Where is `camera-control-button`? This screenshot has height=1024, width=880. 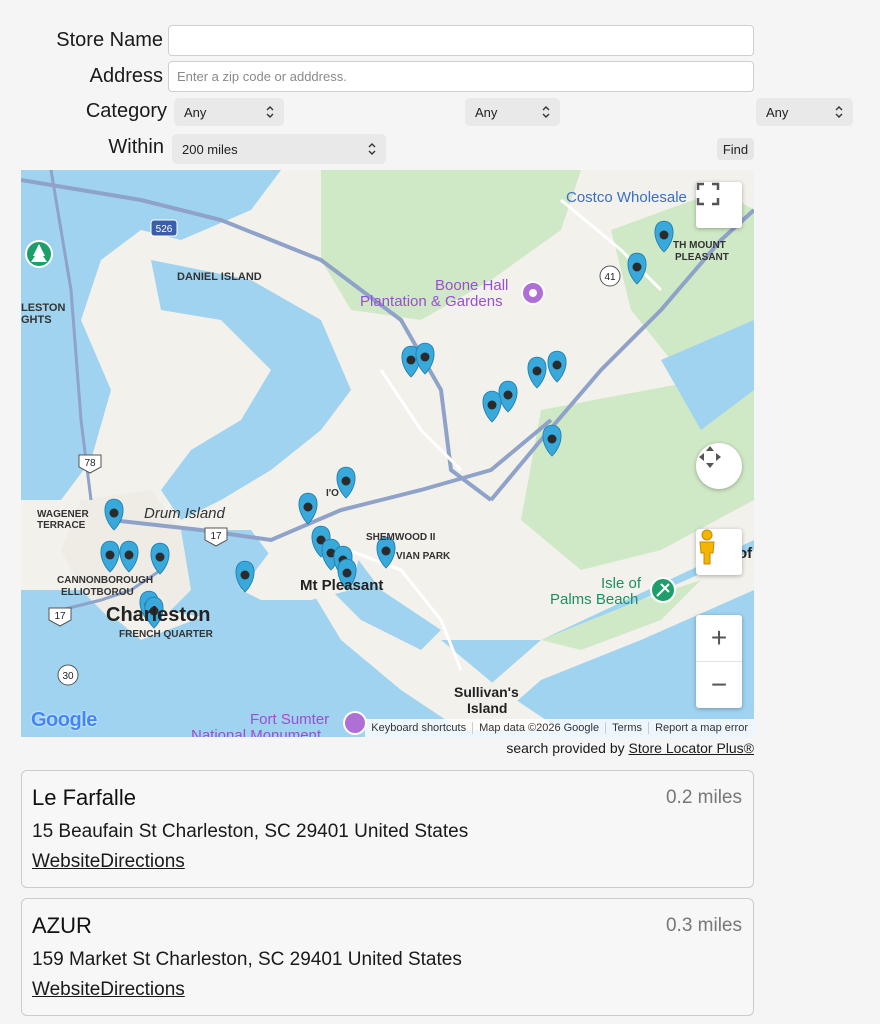
camera-control-button is located at coordinates (719, 466).